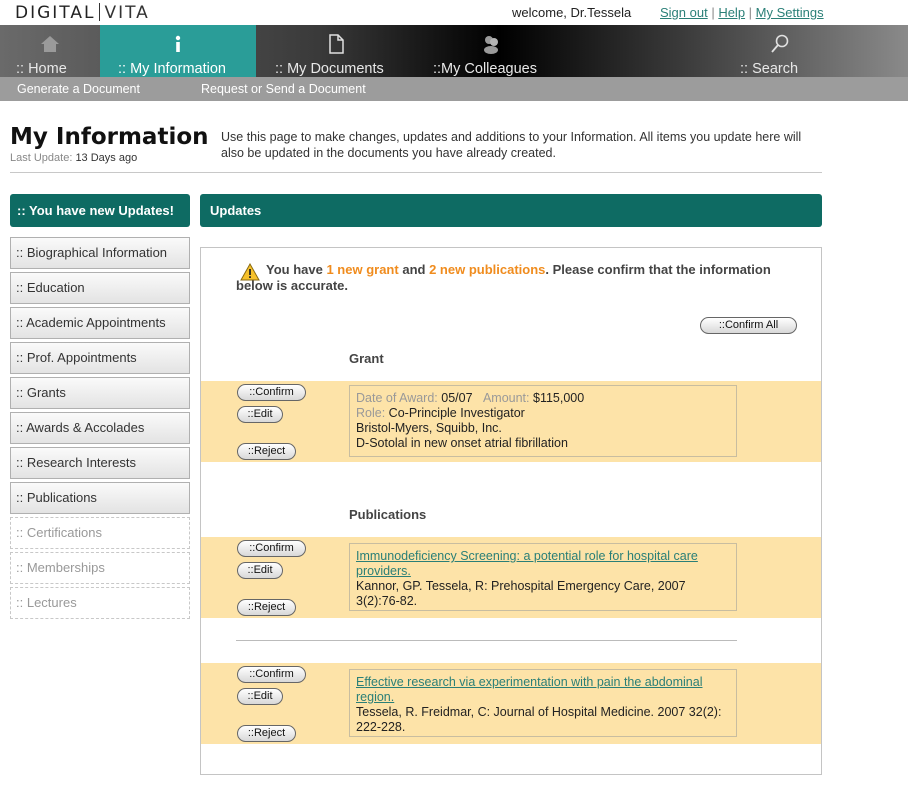  Describe the element at coordinates (100, 498) in the screenshot. I see `sidebar-item-publications: :: Publications` at that location.